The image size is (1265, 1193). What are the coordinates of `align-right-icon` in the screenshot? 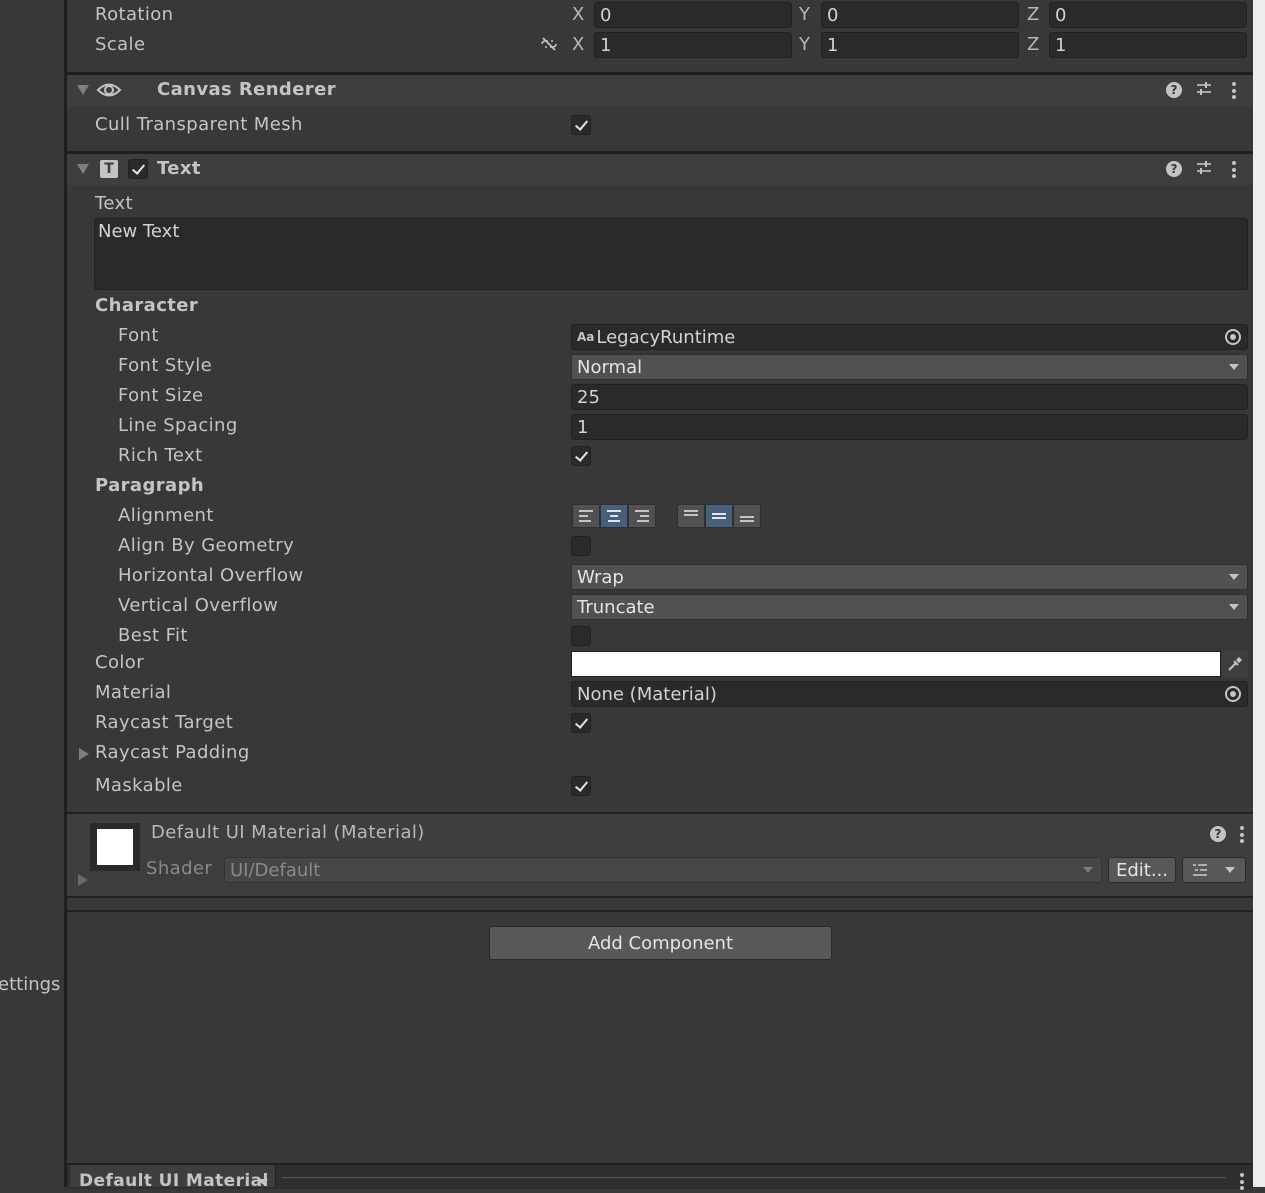 It's located at (642, 516).